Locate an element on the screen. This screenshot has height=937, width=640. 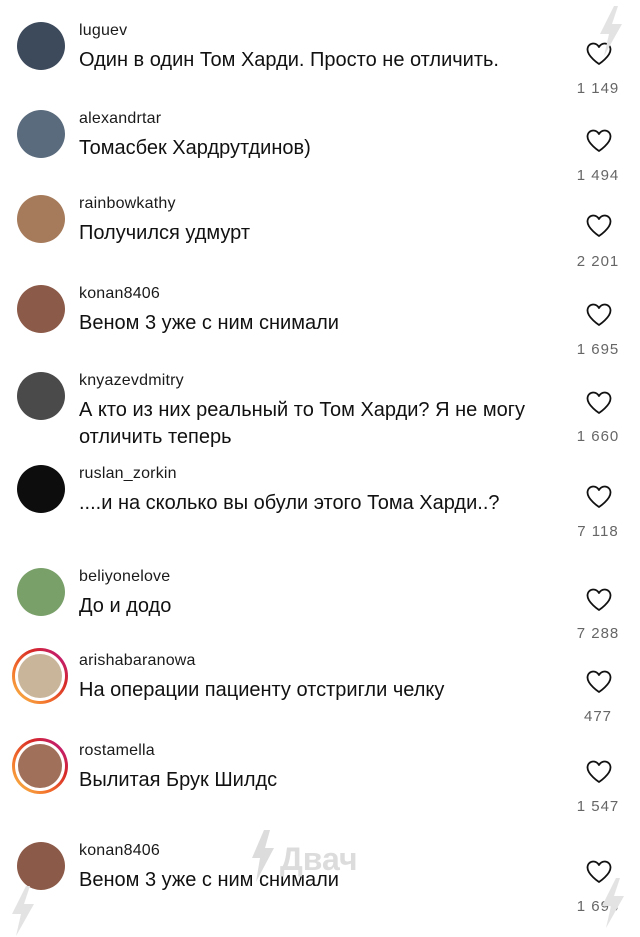
like-count: 7 118 is located at coordinates (598, 531).